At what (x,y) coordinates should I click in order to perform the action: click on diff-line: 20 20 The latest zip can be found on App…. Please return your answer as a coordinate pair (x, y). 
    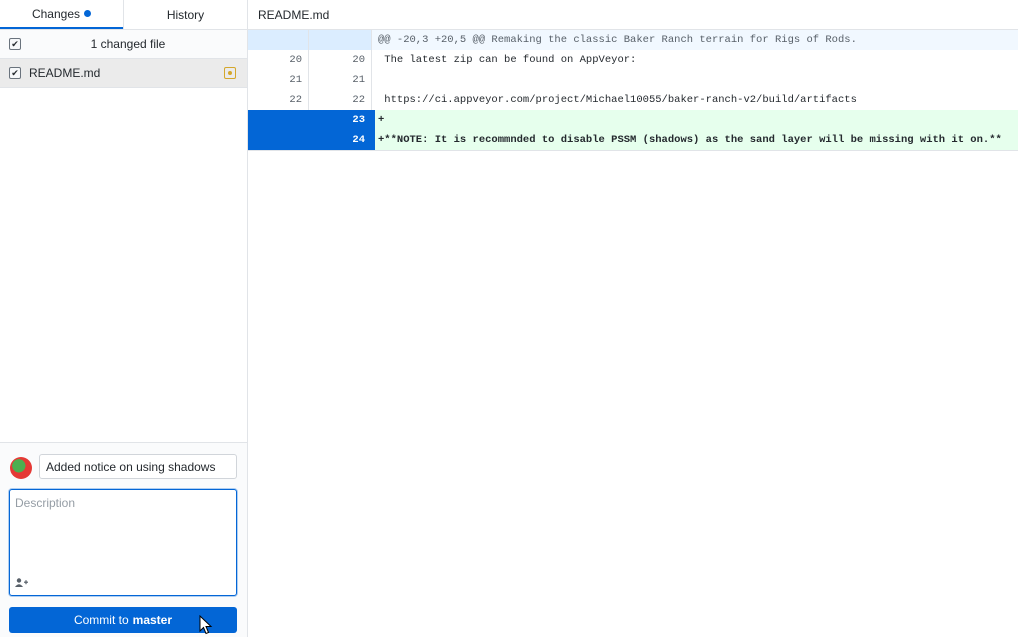
    Looking at the image, I should click on (633, 60).